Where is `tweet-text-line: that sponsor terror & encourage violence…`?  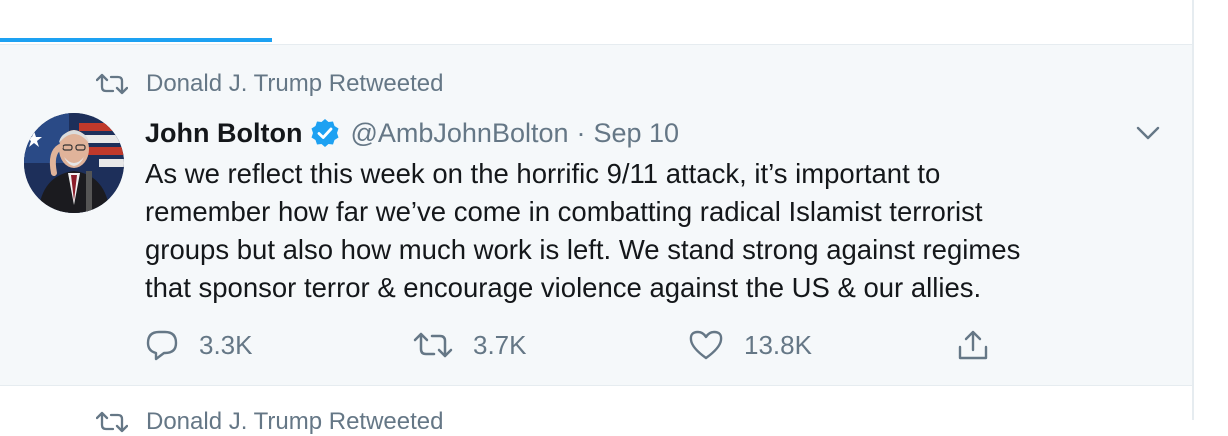 tweet-text-line: that sponsor terror & encourage violence… is located at coordinates (563, 287).